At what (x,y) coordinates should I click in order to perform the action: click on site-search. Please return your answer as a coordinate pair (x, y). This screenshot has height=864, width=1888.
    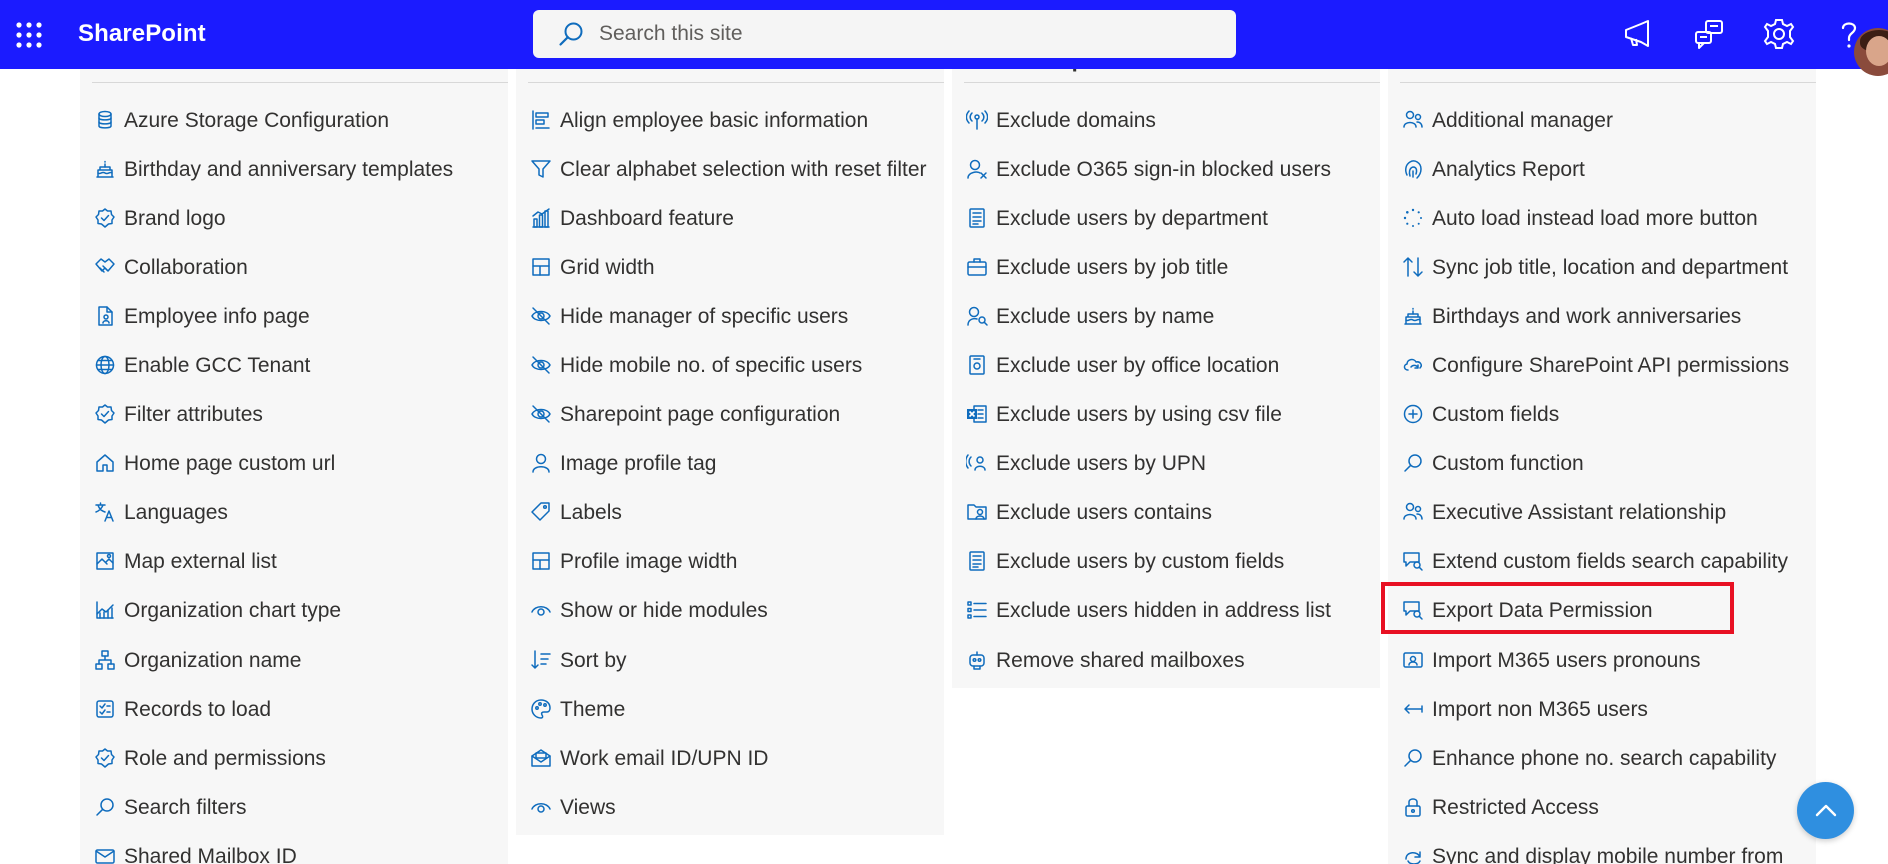
    Looking at the image, I should click on (884, 34).